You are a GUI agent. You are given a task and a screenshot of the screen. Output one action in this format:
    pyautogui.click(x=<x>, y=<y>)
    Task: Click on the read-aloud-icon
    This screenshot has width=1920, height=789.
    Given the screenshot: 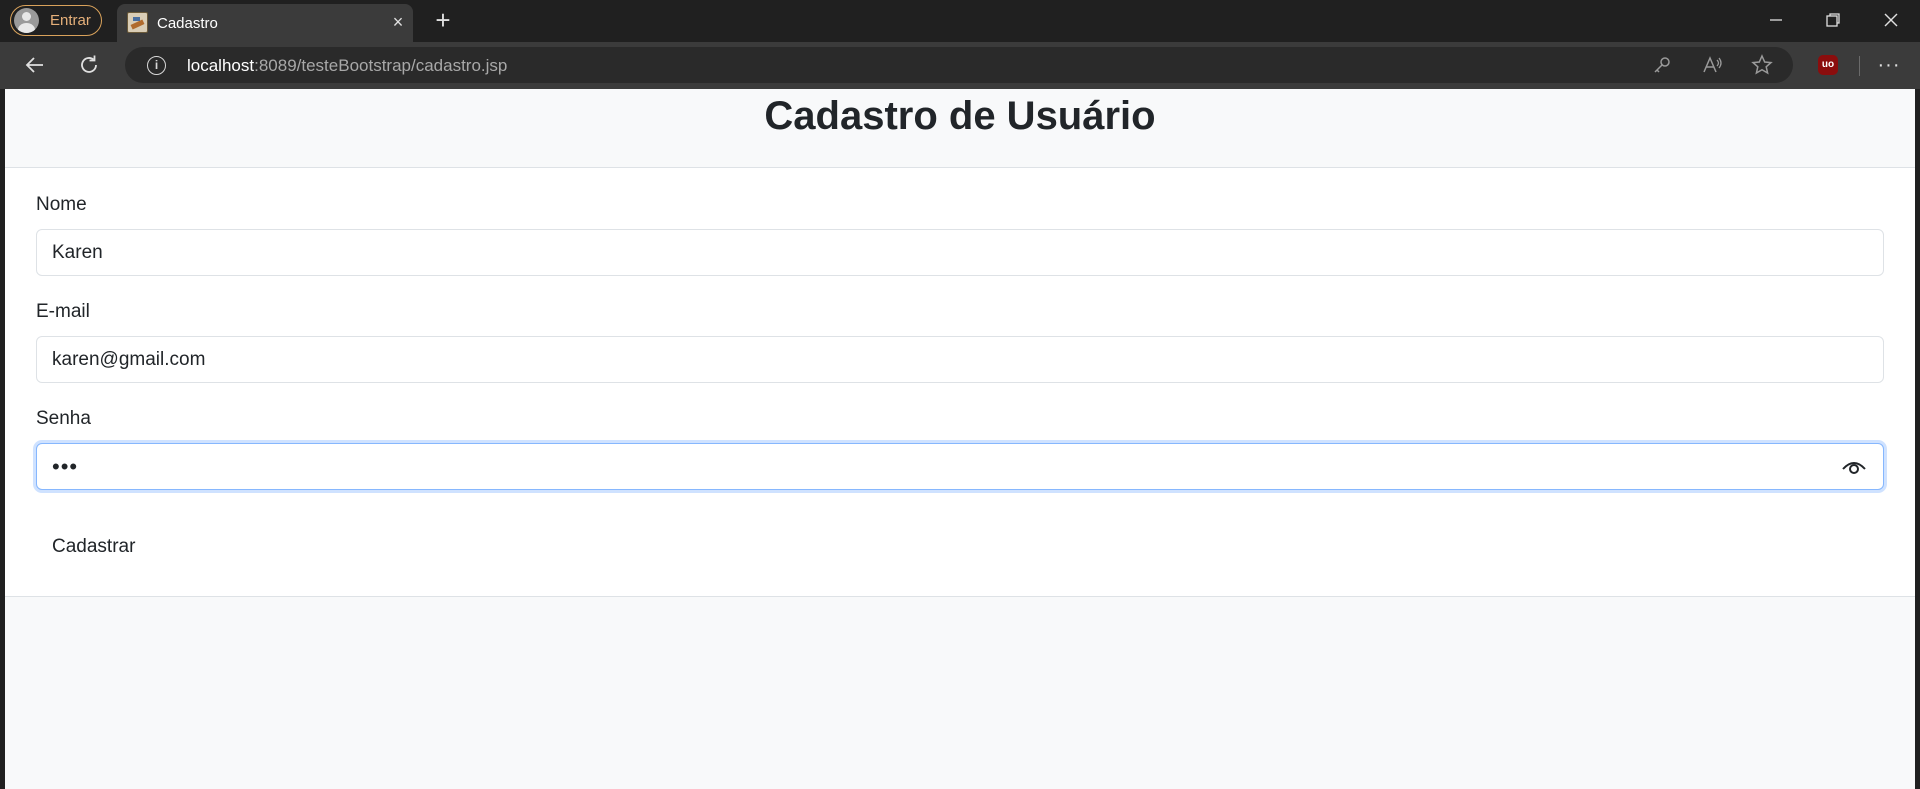 What is the action you would take?
    pyautogui.click(x=1712, y=65)
    